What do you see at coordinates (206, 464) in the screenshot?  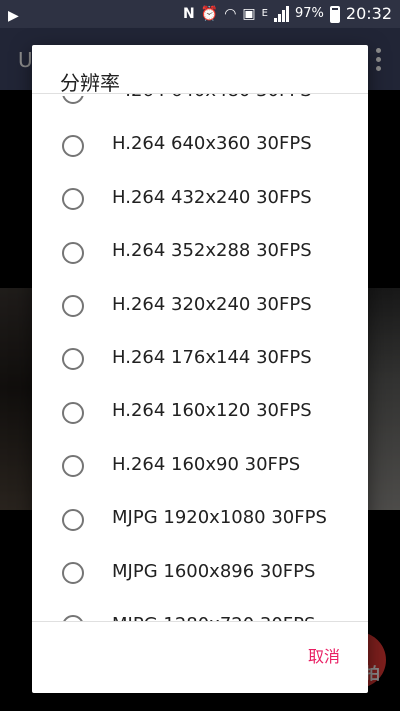 I see `resolution-option-label: H.264 160x90 30FPS` at bounding box center [206, 464].